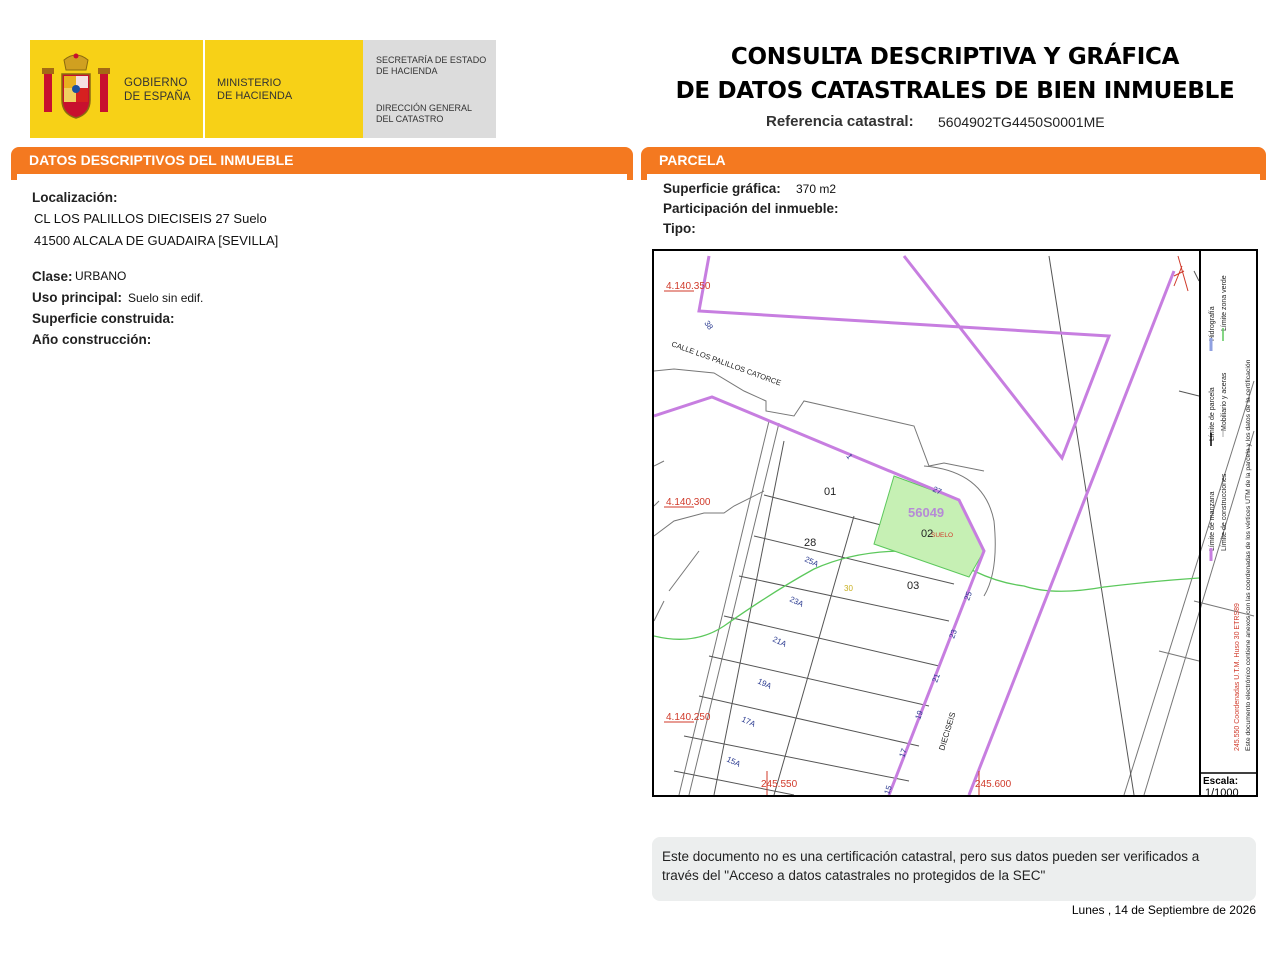 This screenshot has width=1280, height=960. I want to click on legend-manzana: Límite de manzana, so click(1212, 521).